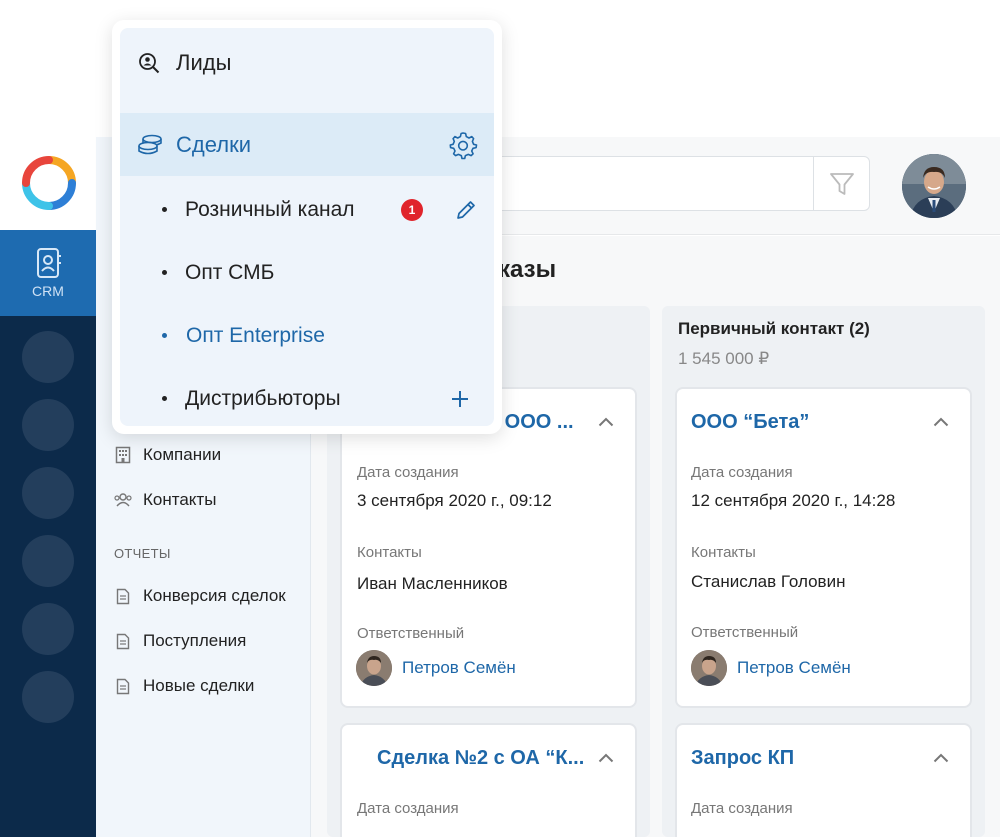  Describe the element at coordinates (652, 183) in the screenshot. I see `search-input` at that location.